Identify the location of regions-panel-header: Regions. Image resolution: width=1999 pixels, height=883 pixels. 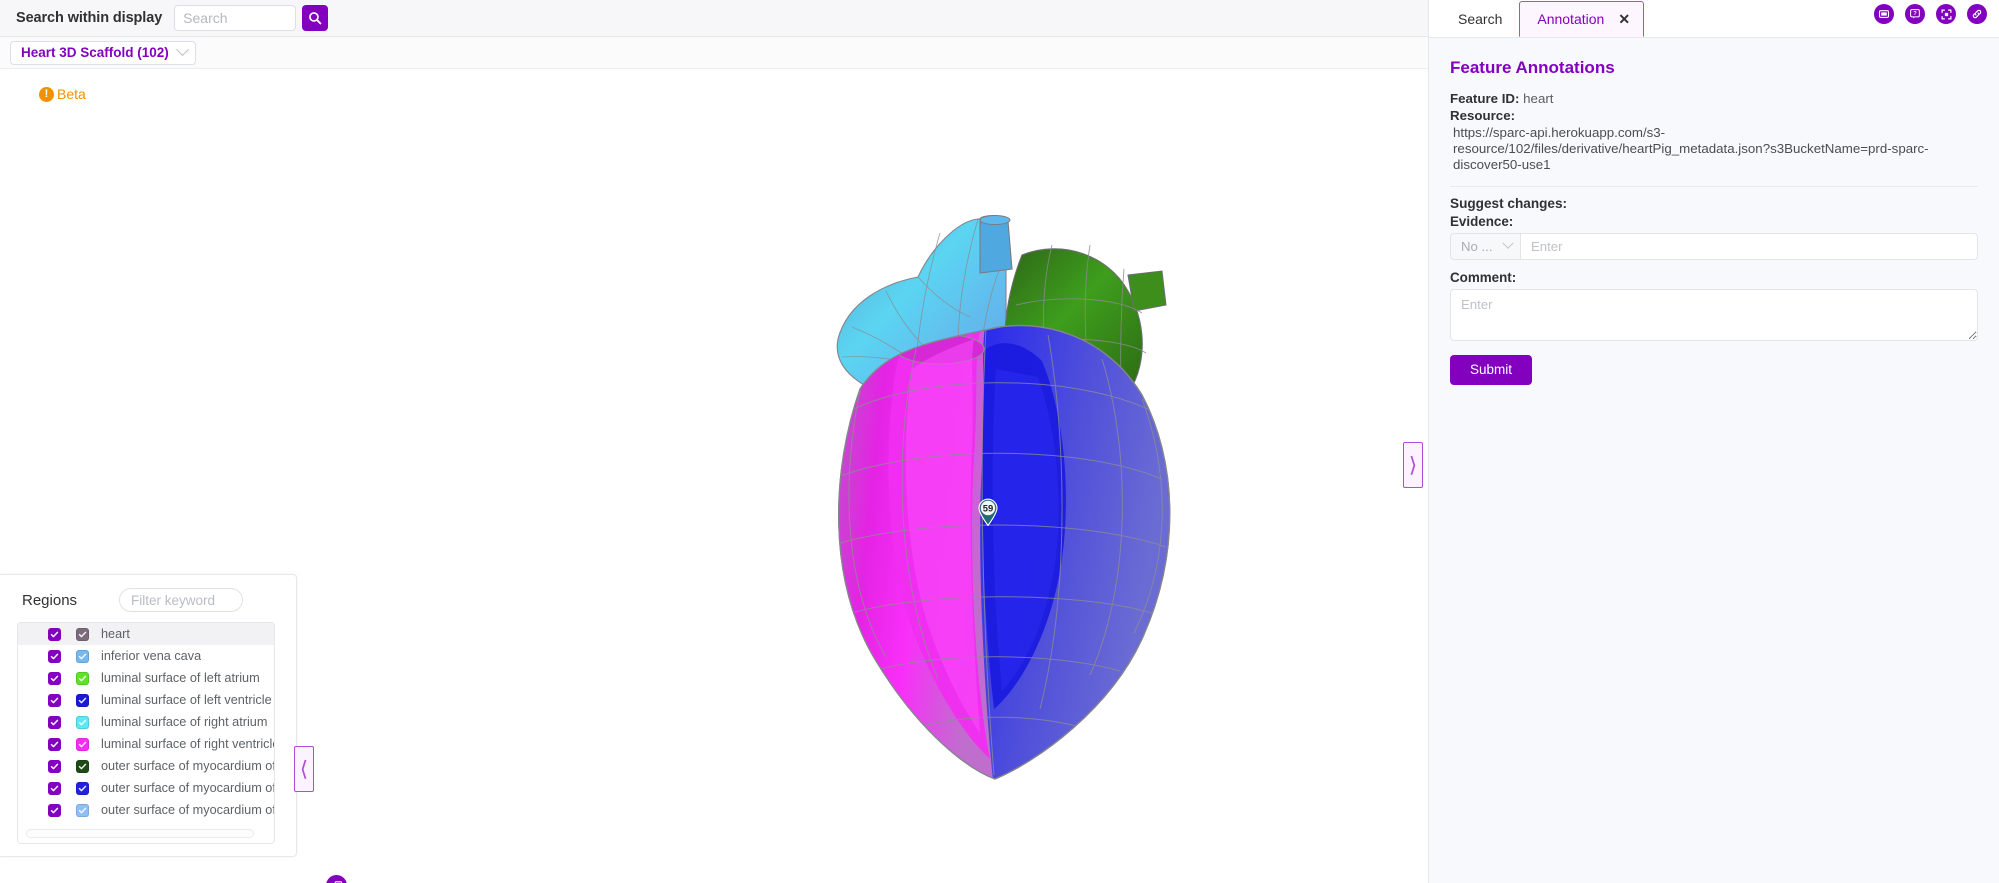
(148, 598).